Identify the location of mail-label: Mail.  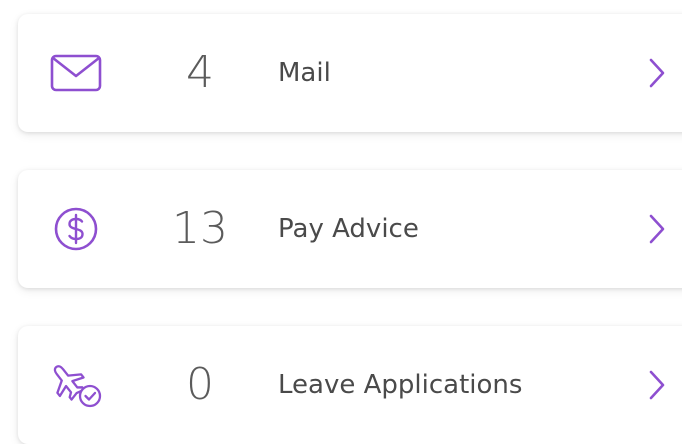
(304, 73).